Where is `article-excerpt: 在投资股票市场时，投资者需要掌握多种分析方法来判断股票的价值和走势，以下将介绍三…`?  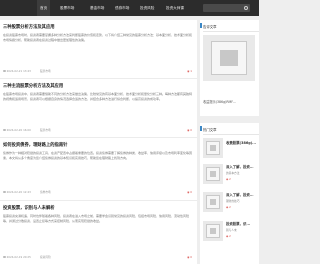
article-excerpt: 在投资股票市场时，投资者需要掌握多种分析方法来判断股票的价值和走势，以下将介绍三… is located at coordinates (98, 37).